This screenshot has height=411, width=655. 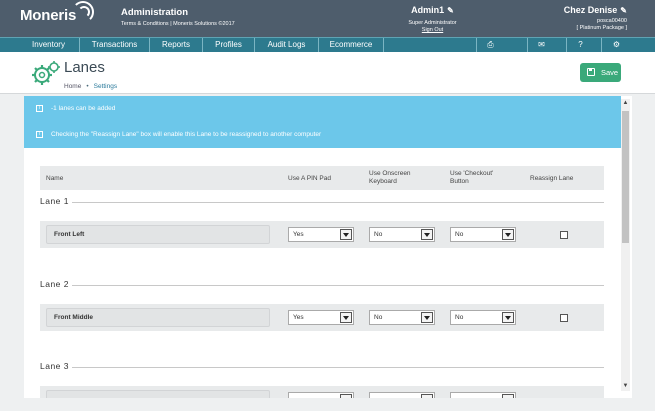 I want to click on vertical-scrollbar: ▲ ▼, so click(x=625, y=245).